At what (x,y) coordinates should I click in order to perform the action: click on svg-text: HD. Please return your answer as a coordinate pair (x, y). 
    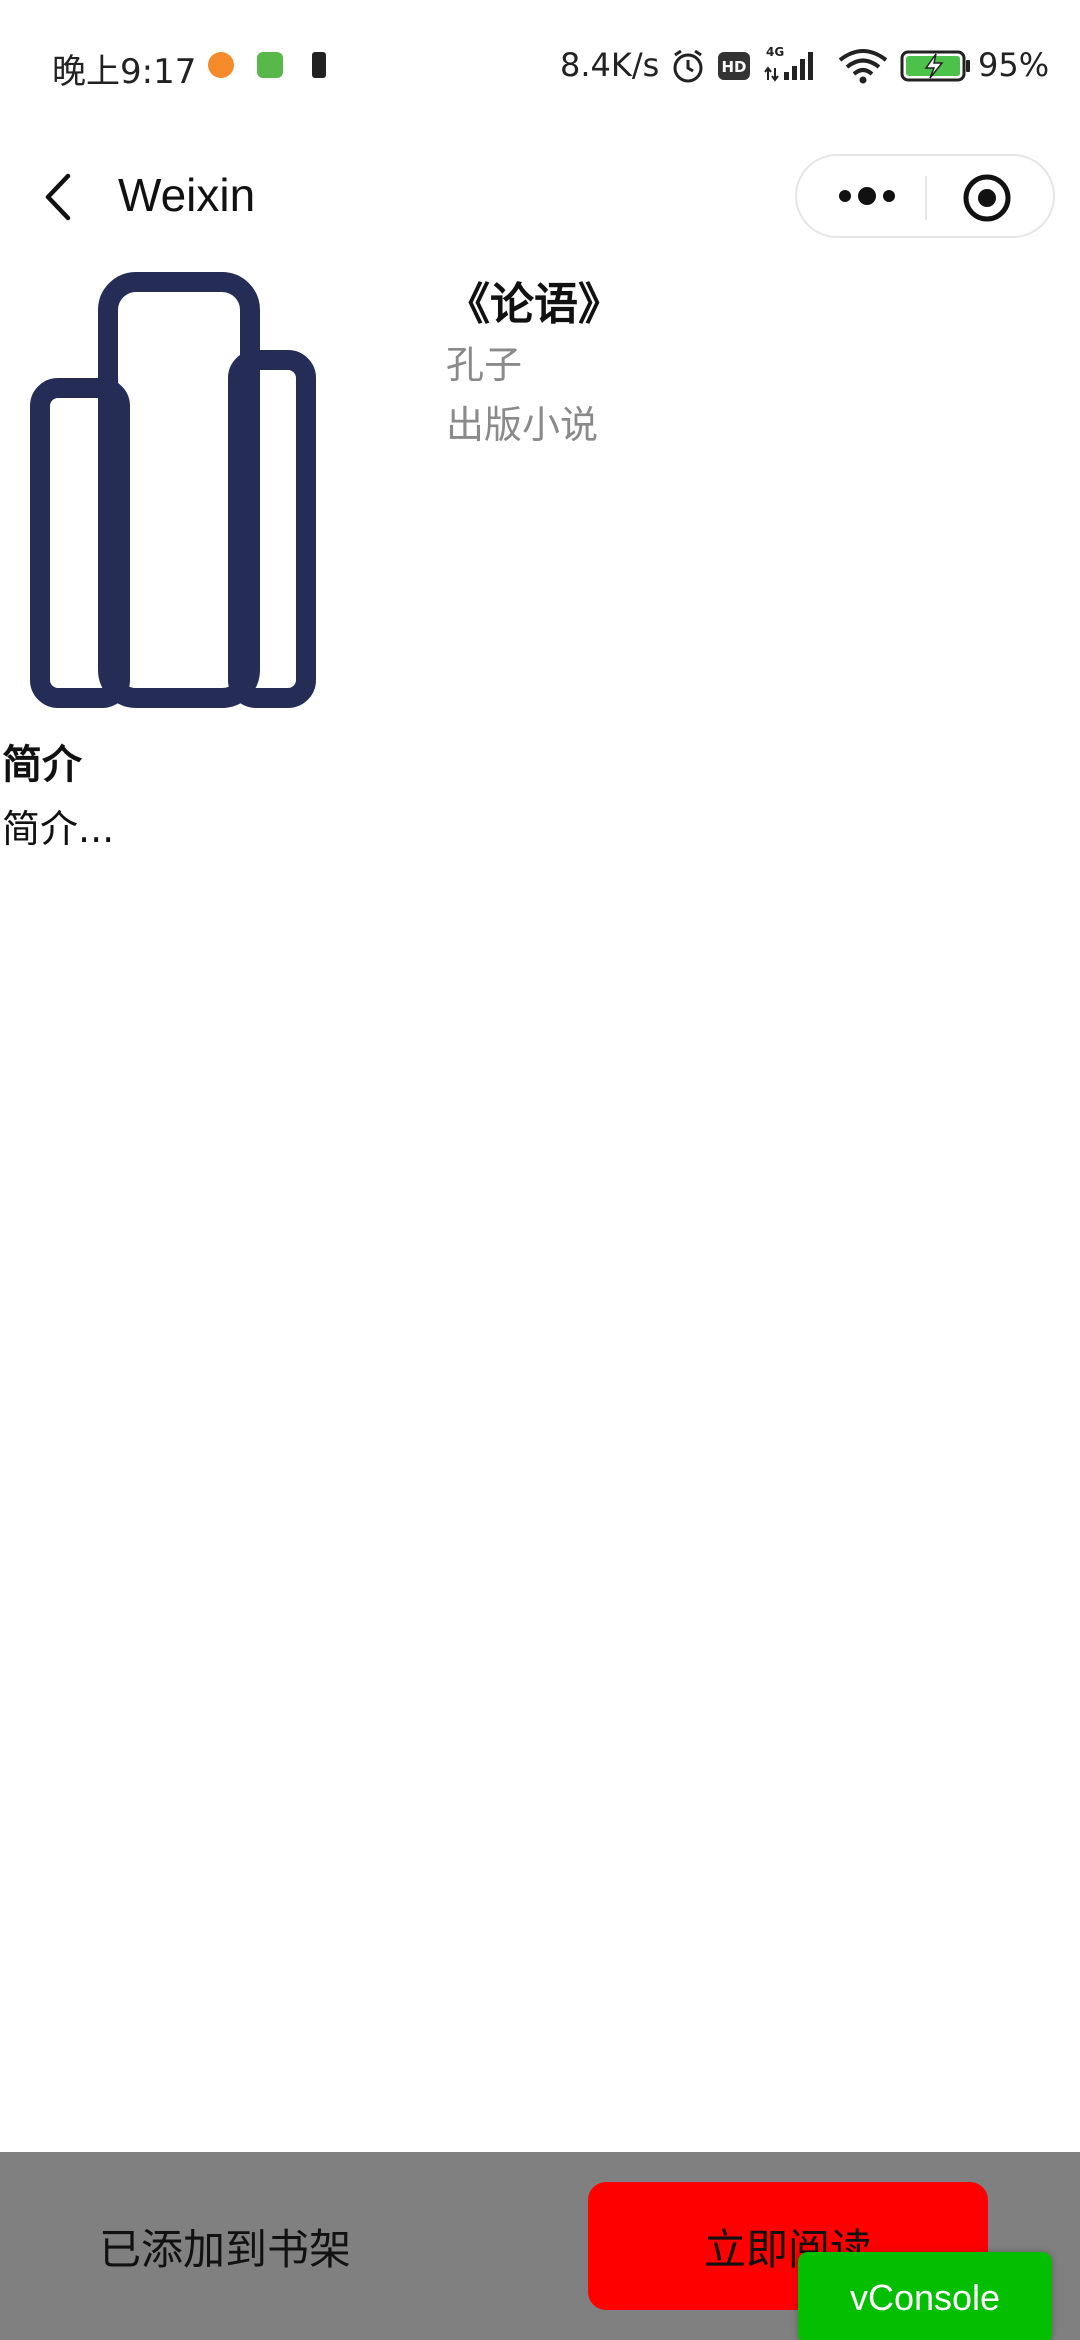
    Looking at the image, I should click on (733, 67).